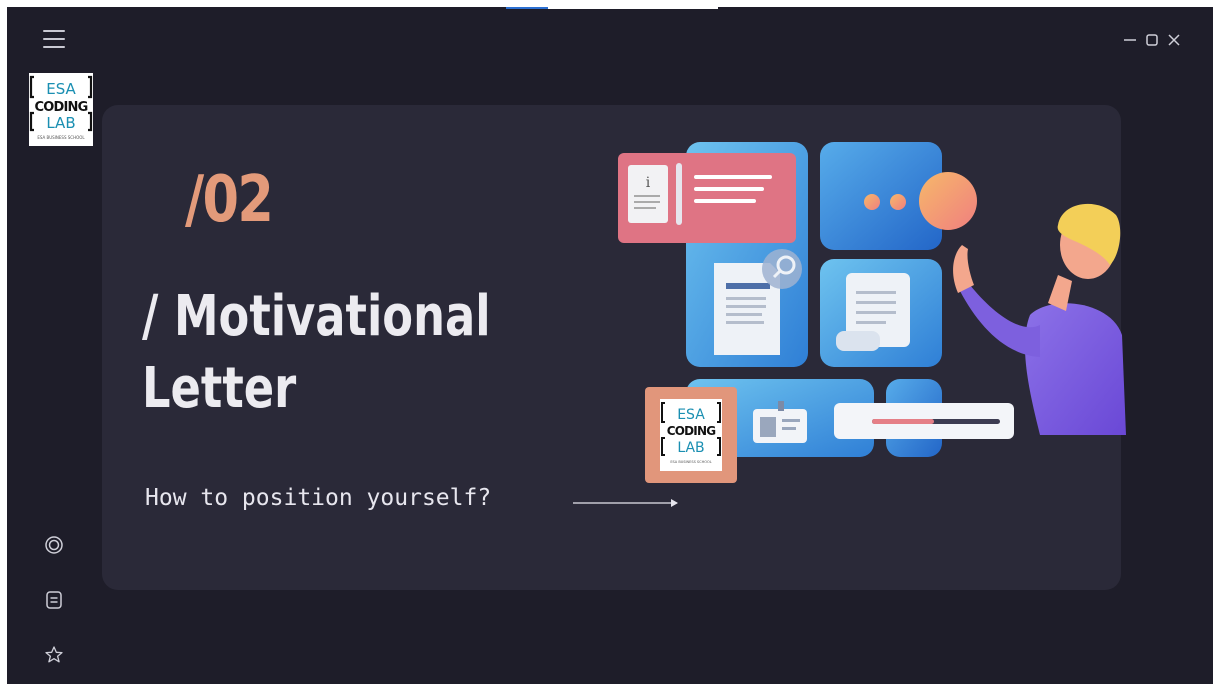  What do you see at coordinates (350, 353) in the screenshot?
I see `slide-title: / Motivational Letter` at bounding box center [350, 353].